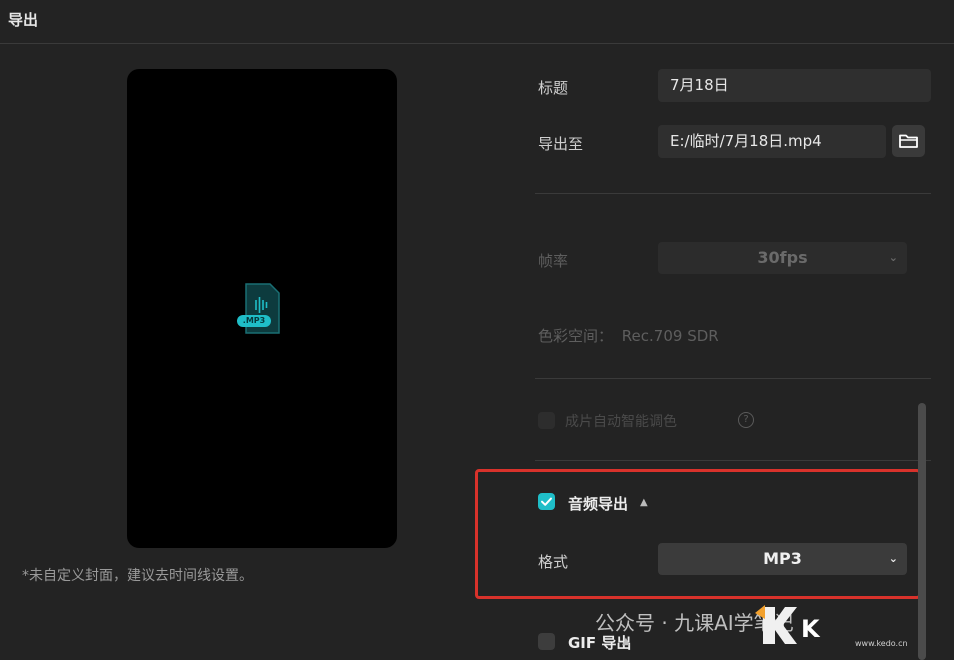 This screenshot has width=954, height=660. What do you see at coordinates (553, 261) in the screenshot?
I see `framerate-label: 帧率` at bounding box center [553, 261].